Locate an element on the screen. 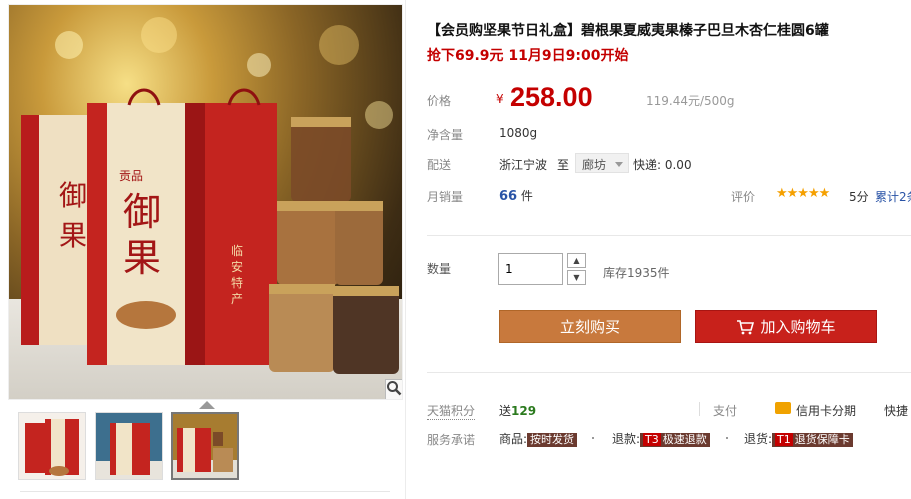  shipping-label: 配送 is located at coordinates (439, 165).